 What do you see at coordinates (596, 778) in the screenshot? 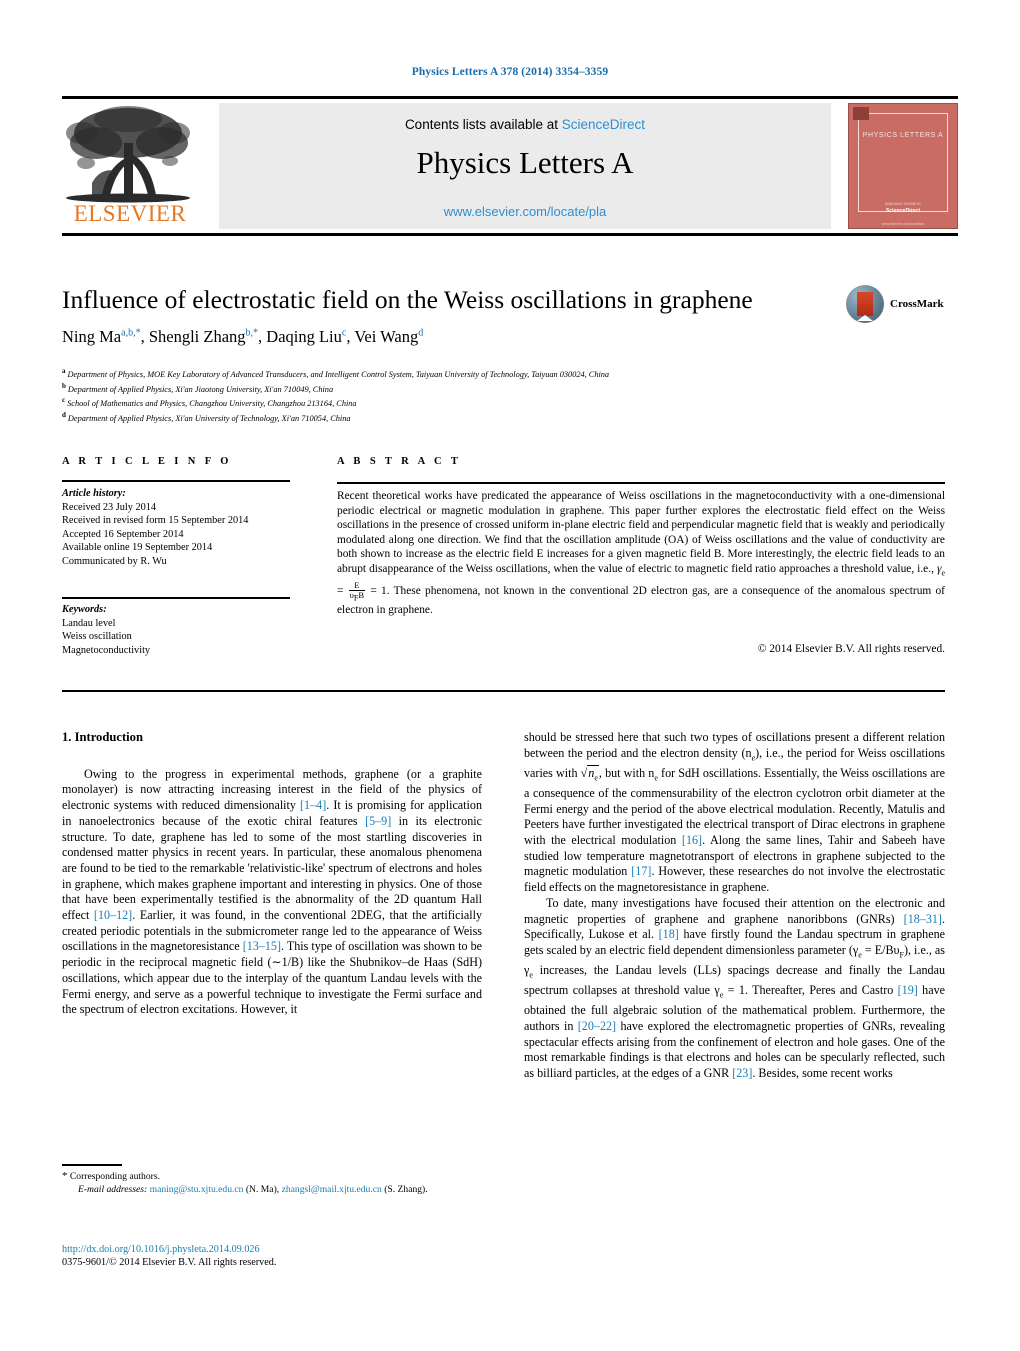
I see `sqrt-sub: e` at bounding box center [596, 778].